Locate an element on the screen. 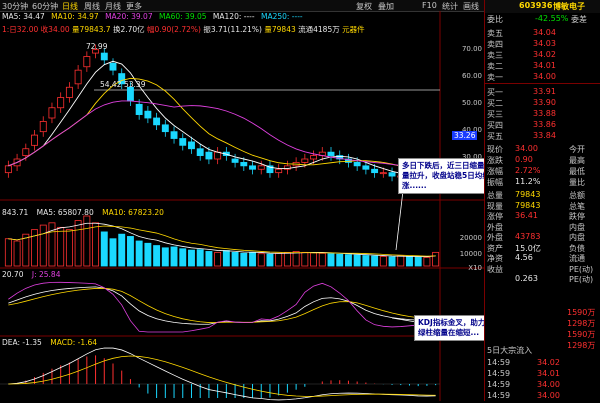 Image resolution: width=600 pixels, height=403 pixels. buy-price: 33.88 is located at coordinates (544, 113).